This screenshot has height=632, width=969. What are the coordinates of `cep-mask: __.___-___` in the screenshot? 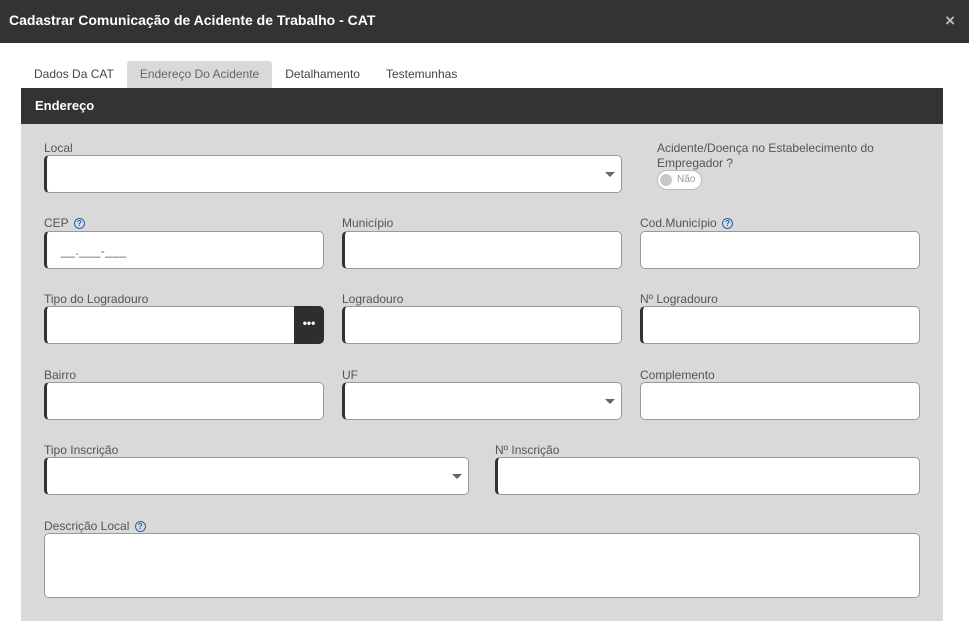 It's located at (94, 251).